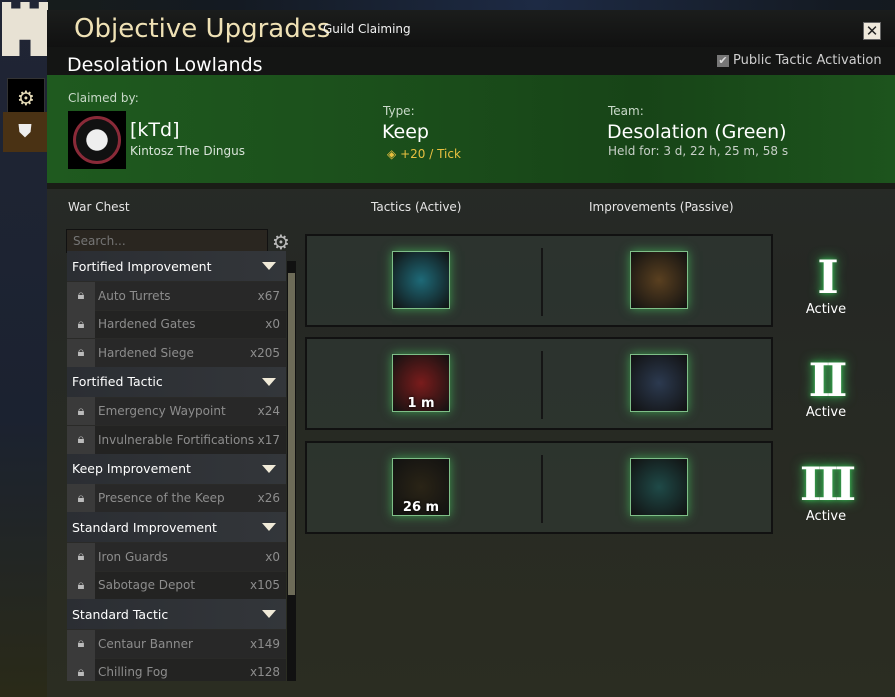 This screenshot has height=697, width=895. I want to click on objective-type: Keep, so click(405, 132).